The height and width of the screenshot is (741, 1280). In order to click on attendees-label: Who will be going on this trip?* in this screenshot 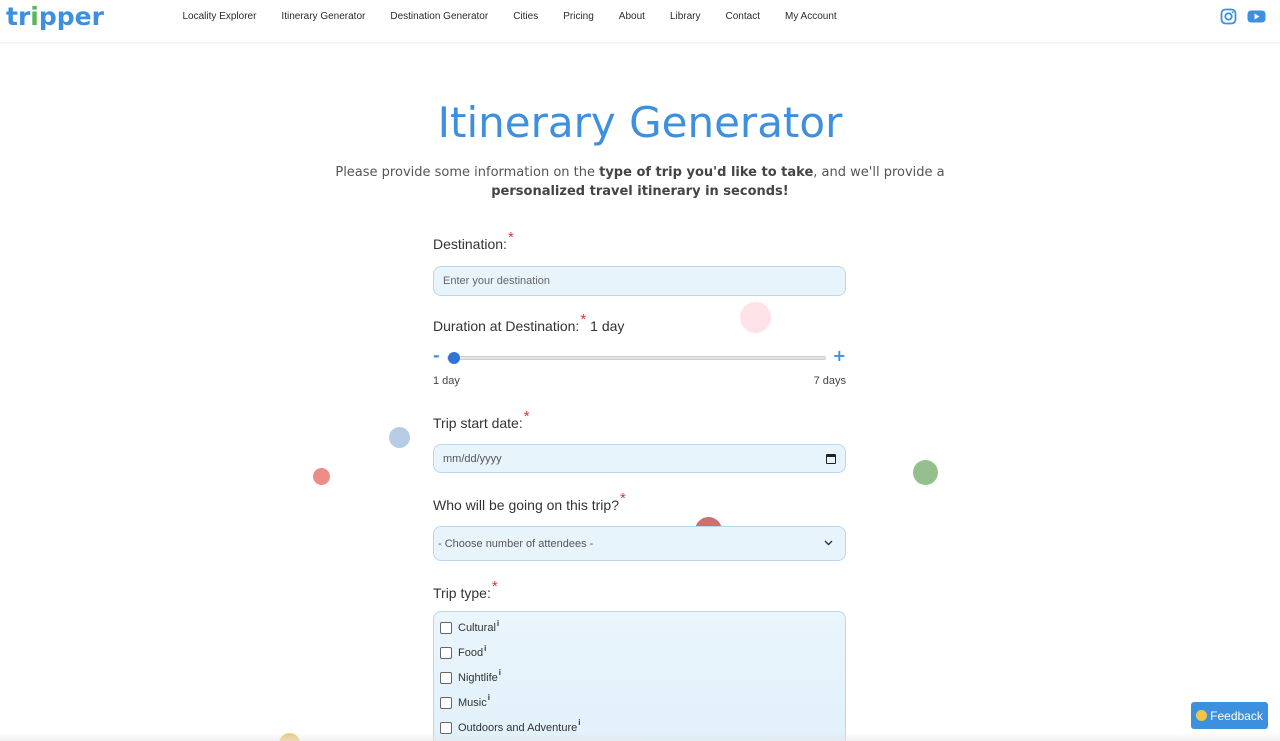, I will do `click(529, 501)`.